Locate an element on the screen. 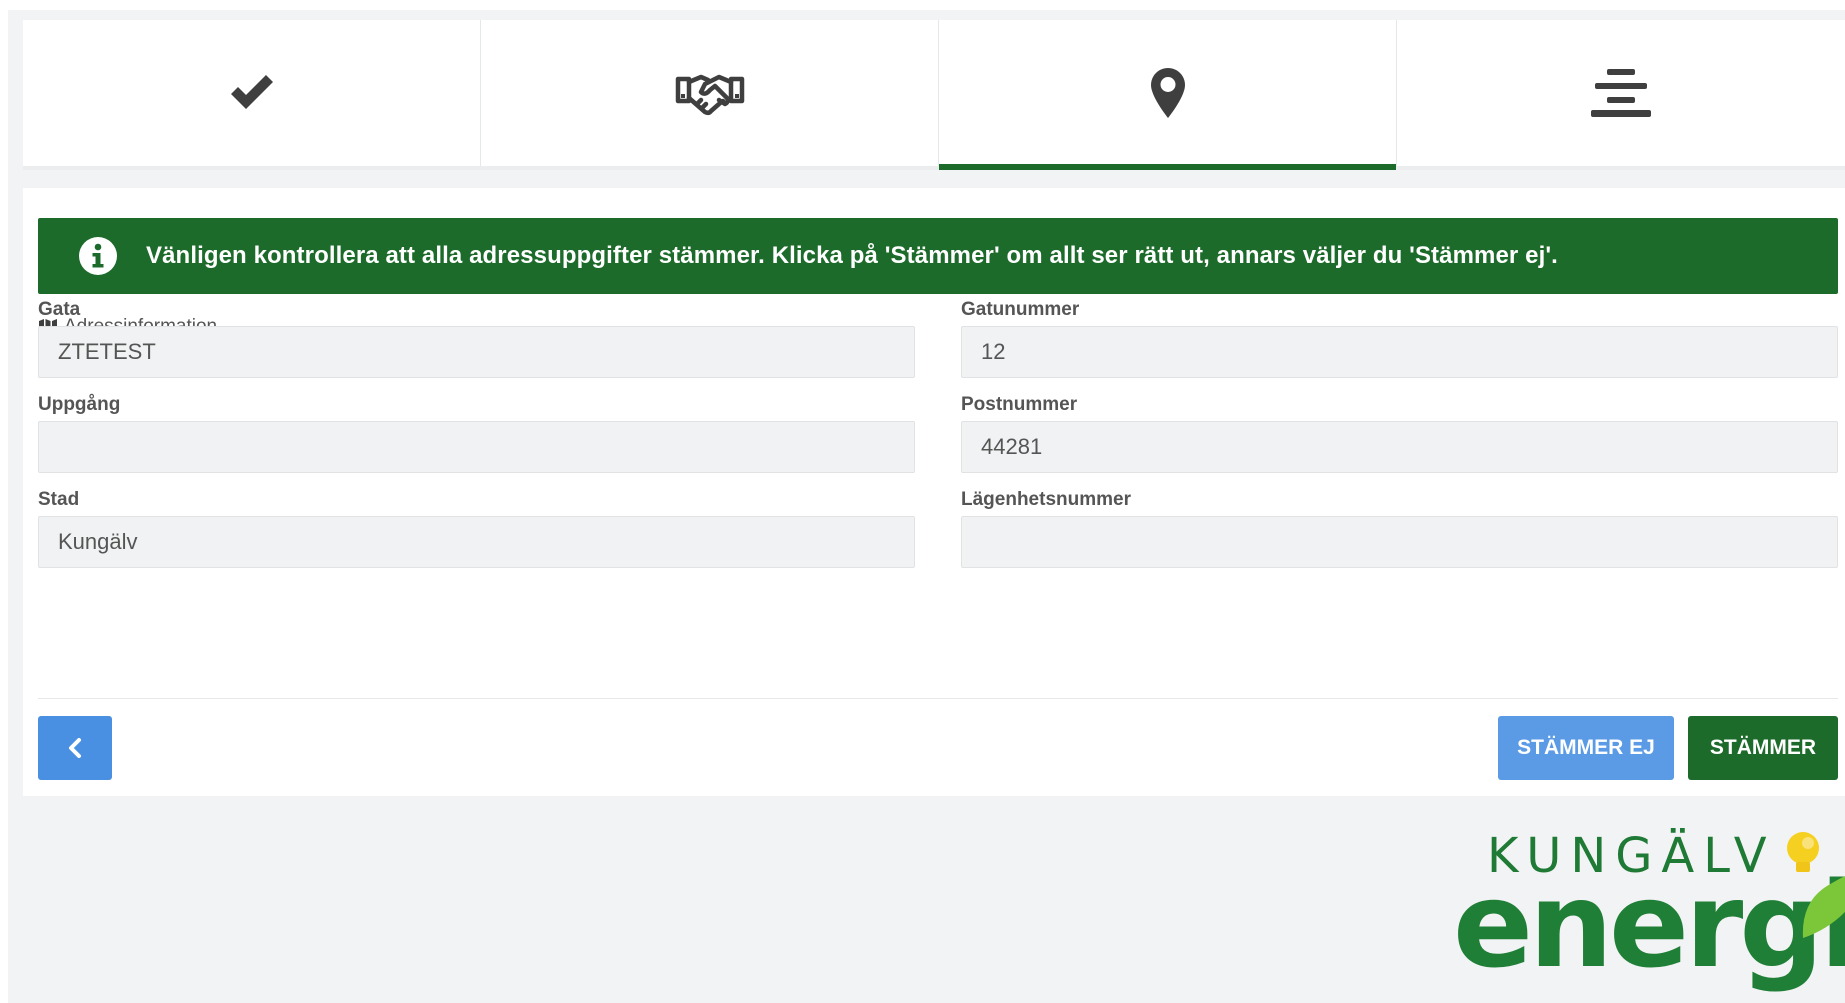 This screenshot has width=1845, height=1003. map-marker-icon is located at coordinates (1167, 93).